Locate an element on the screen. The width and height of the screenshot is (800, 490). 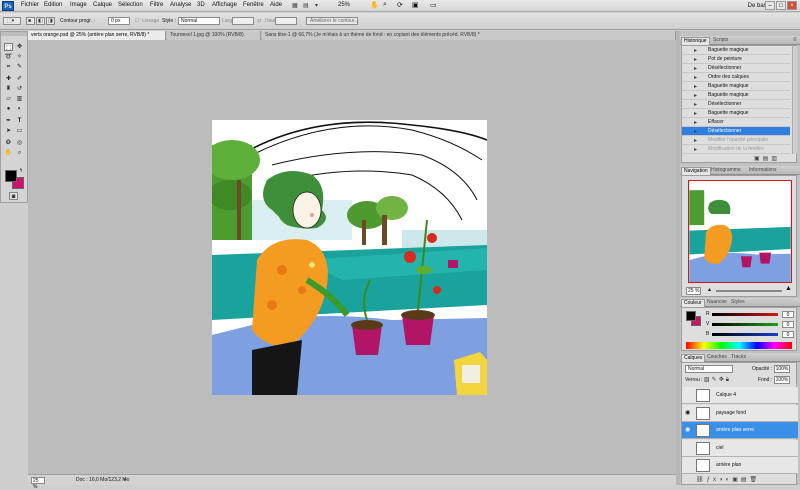
channel-r-slider is located at coordinates (745, 314).